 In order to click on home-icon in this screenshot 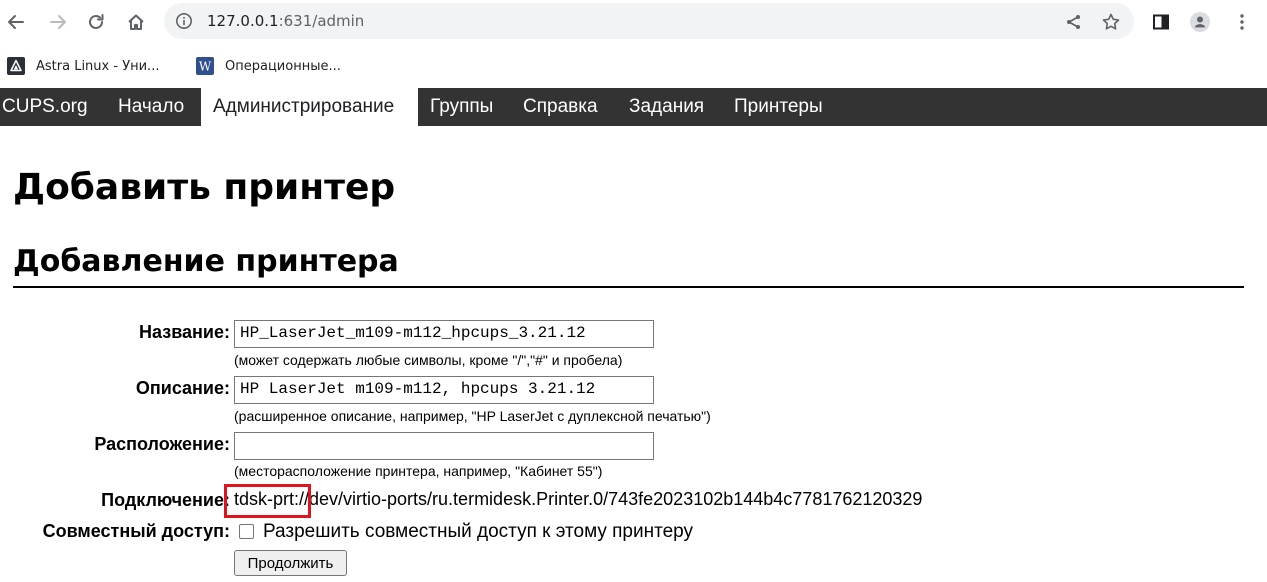, I will do `click(136, 22)`.